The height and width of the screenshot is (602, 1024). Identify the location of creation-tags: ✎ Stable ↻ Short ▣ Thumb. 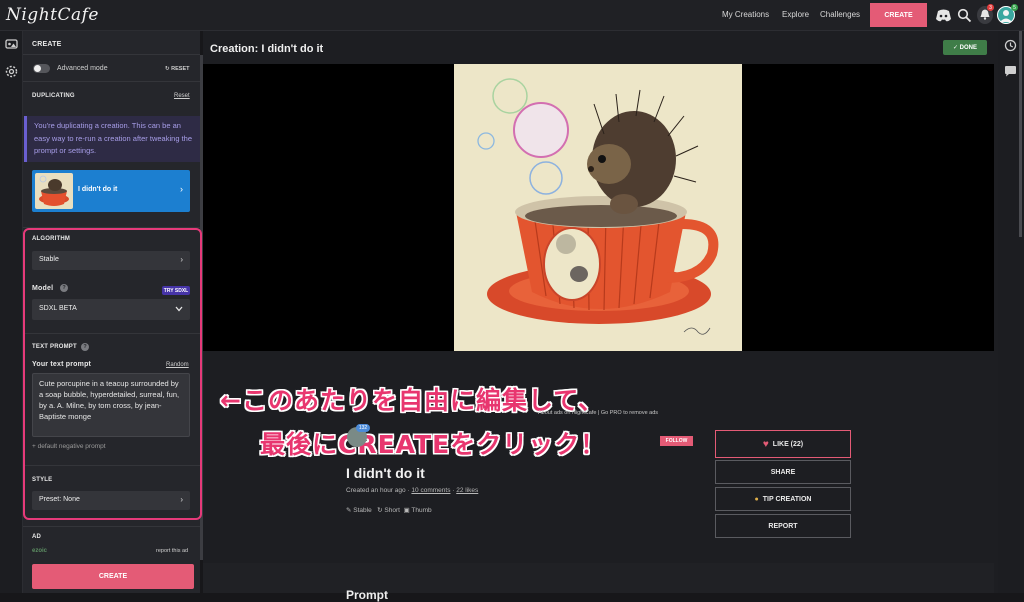
(389, 510).